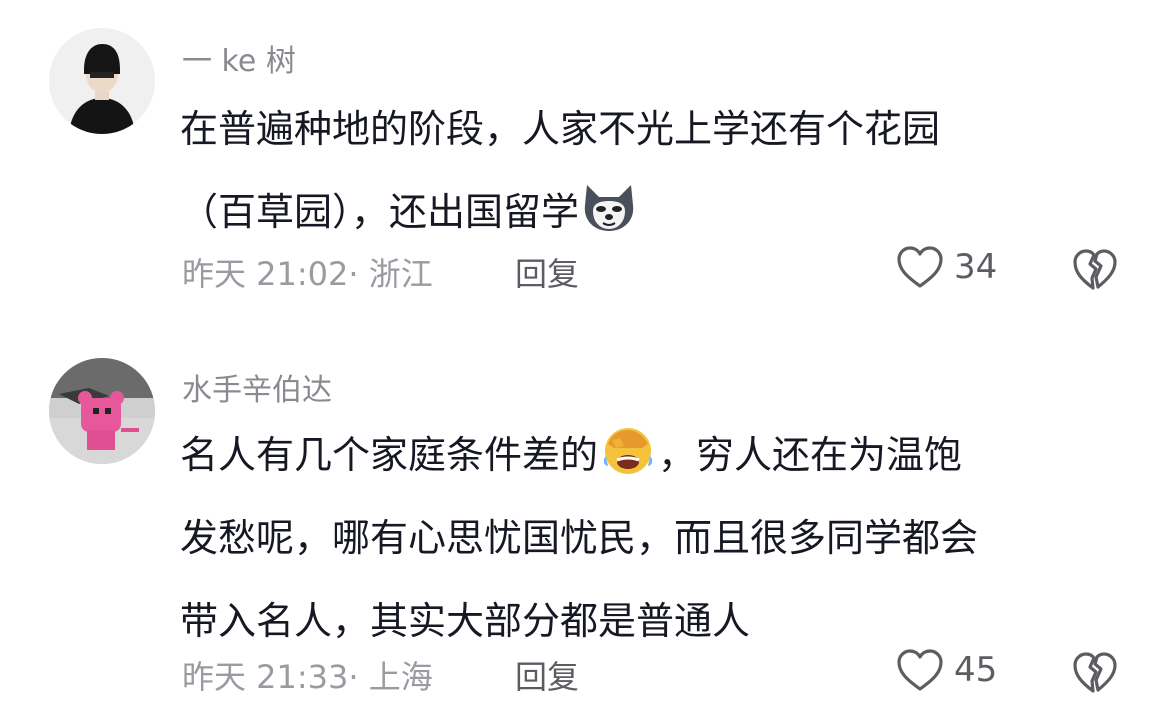  I want to click on avatar-image, so click(102, 411).